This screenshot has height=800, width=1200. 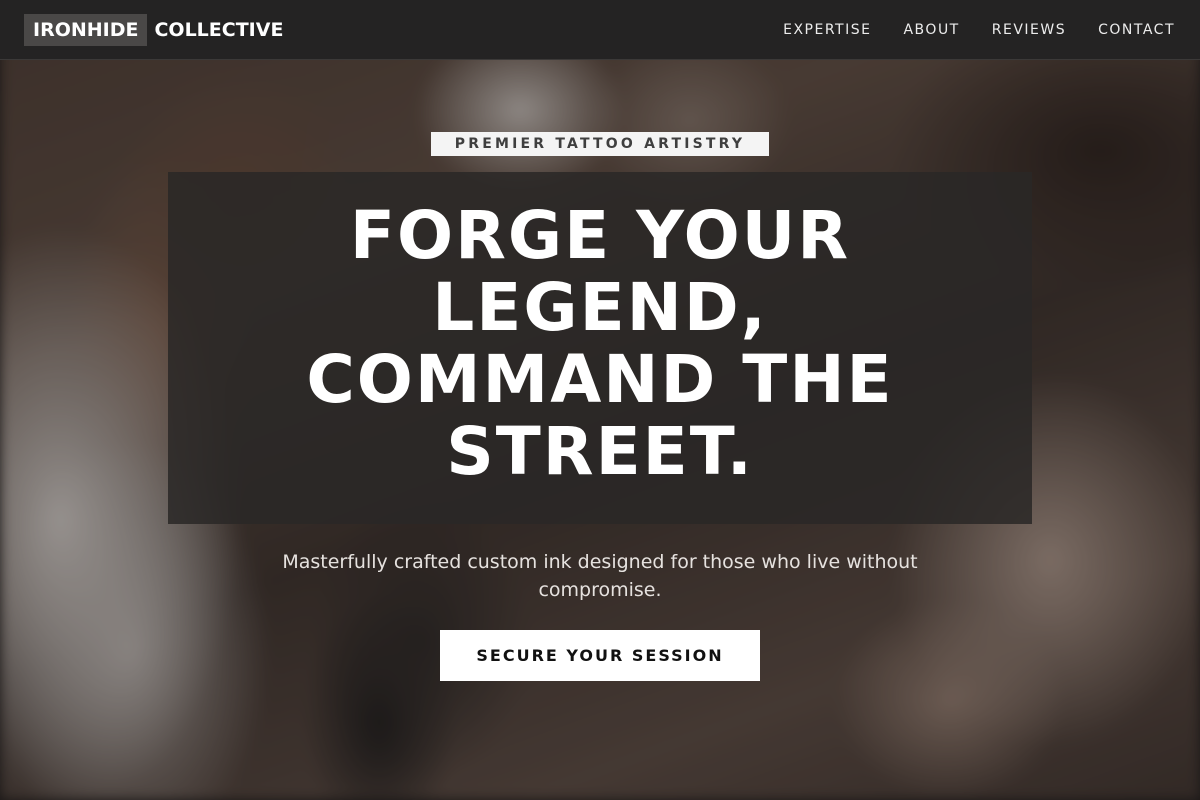 What do you see at coordinates (931, 30) in the screenshot?
I see `nav-link-about: ABOUT` at bounding box center [931, 30].